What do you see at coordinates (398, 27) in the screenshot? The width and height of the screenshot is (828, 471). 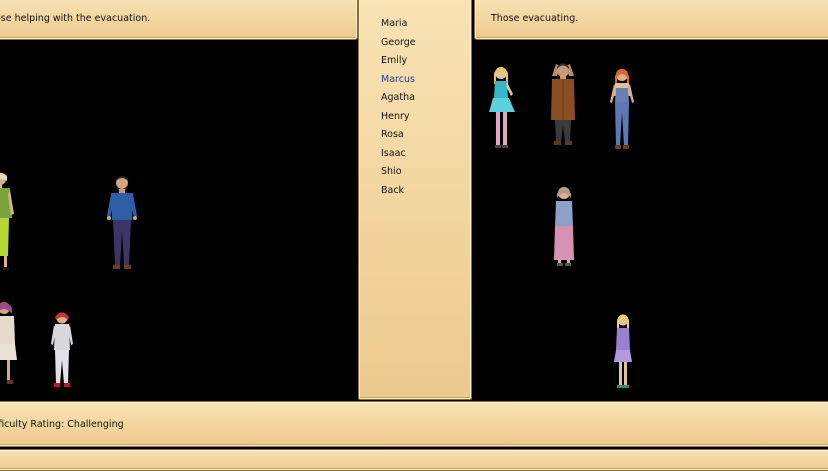 I see `menu-item-maria: Maria` at bounding box center [398, 27].